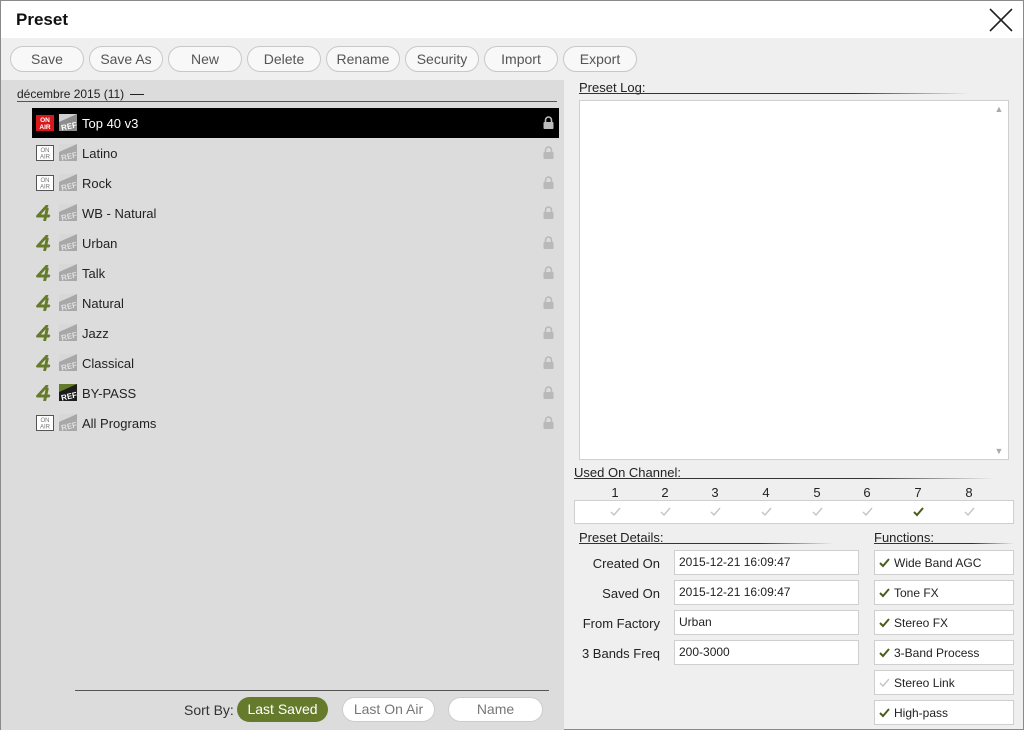  Describe the element at coordinates (766, 622) in the screenshot. I see `detail-value-field: Urban` at that location.